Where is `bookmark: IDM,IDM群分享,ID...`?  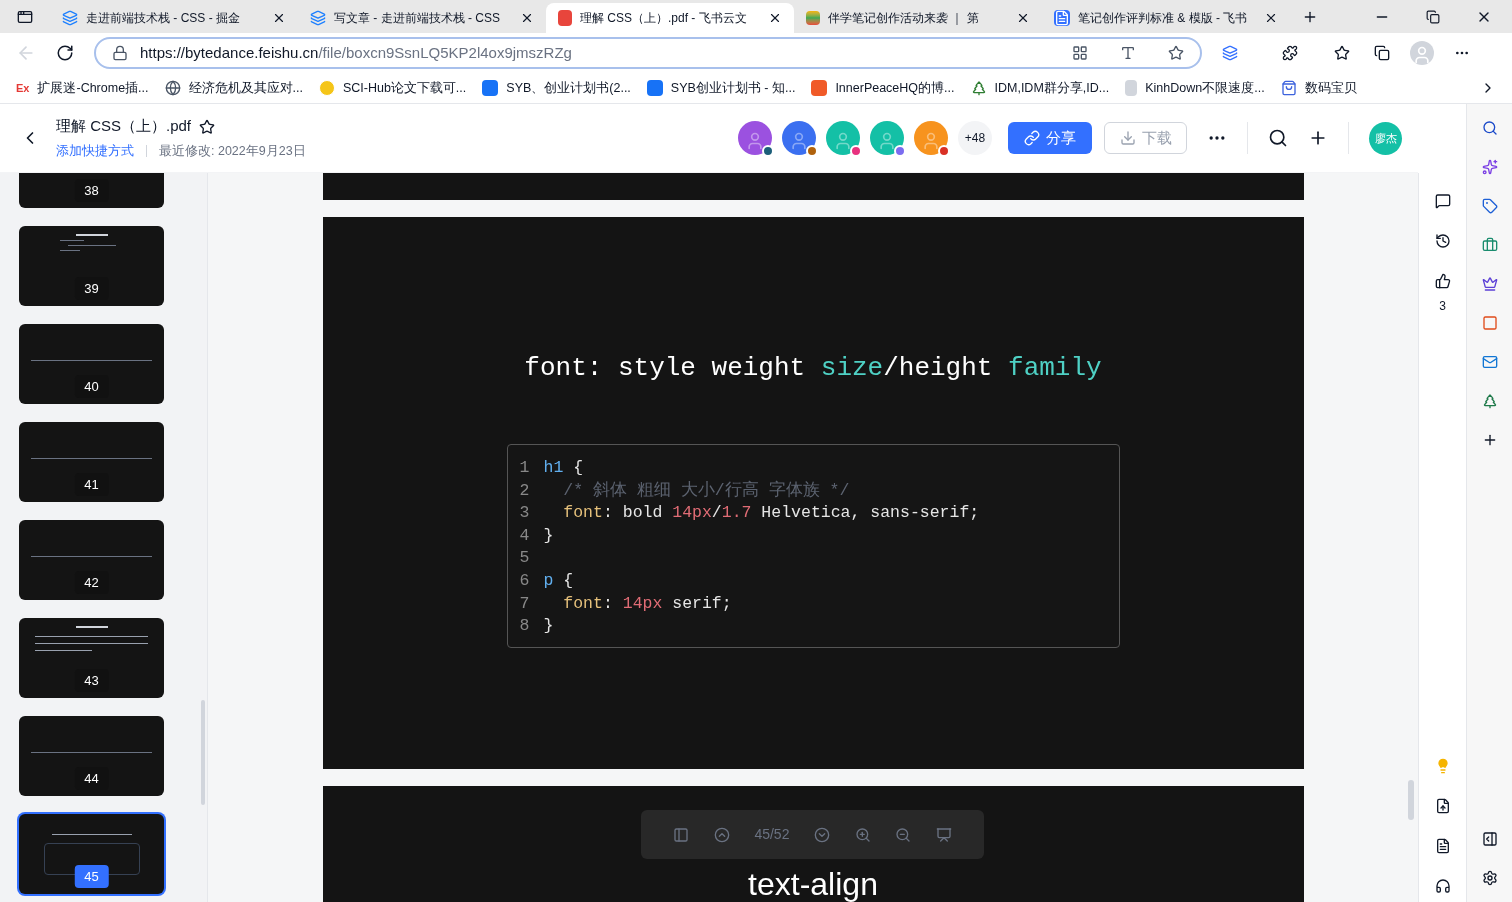
bookmark: IDM,IDM群分享,ID... is located at coordinates (1048, 88).